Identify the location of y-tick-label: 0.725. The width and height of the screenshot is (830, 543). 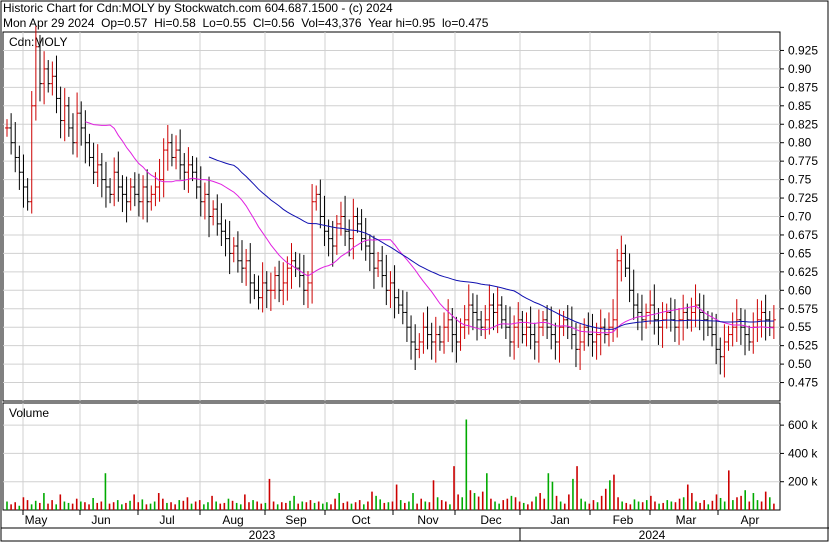
(803, 198).